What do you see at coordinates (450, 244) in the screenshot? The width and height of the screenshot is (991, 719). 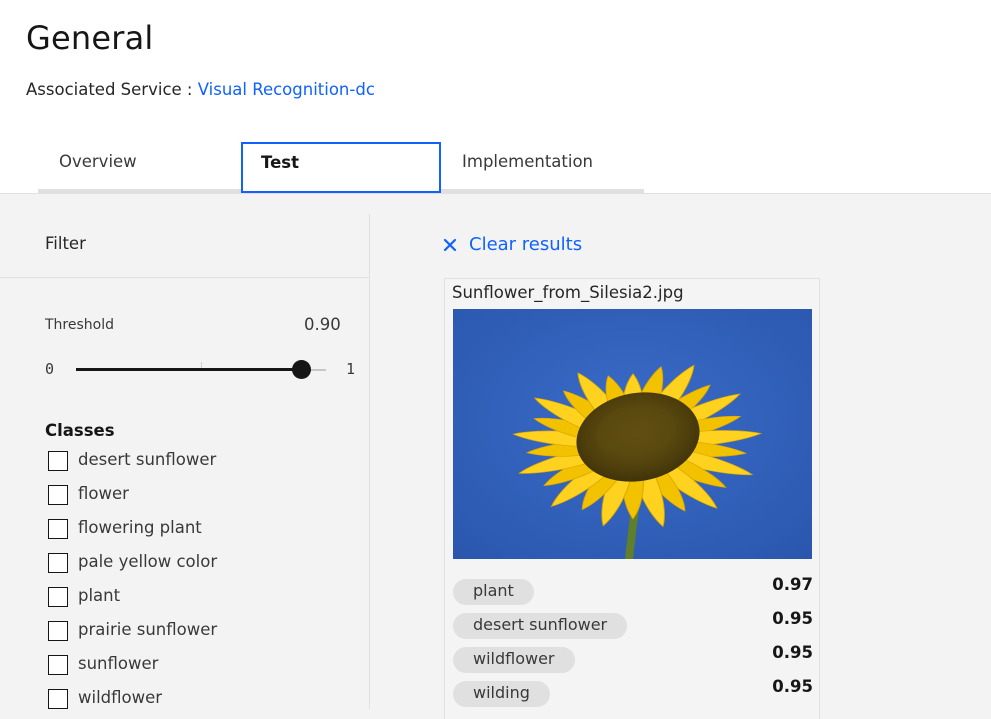 I see `close-icon` at bounding box center [450, 244].